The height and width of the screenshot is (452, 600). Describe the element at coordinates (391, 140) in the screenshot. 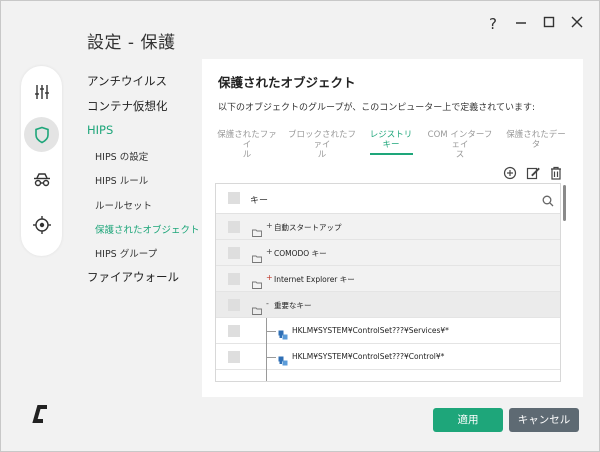

I see `tab-registry-keys: レジストリ キー` at that location.